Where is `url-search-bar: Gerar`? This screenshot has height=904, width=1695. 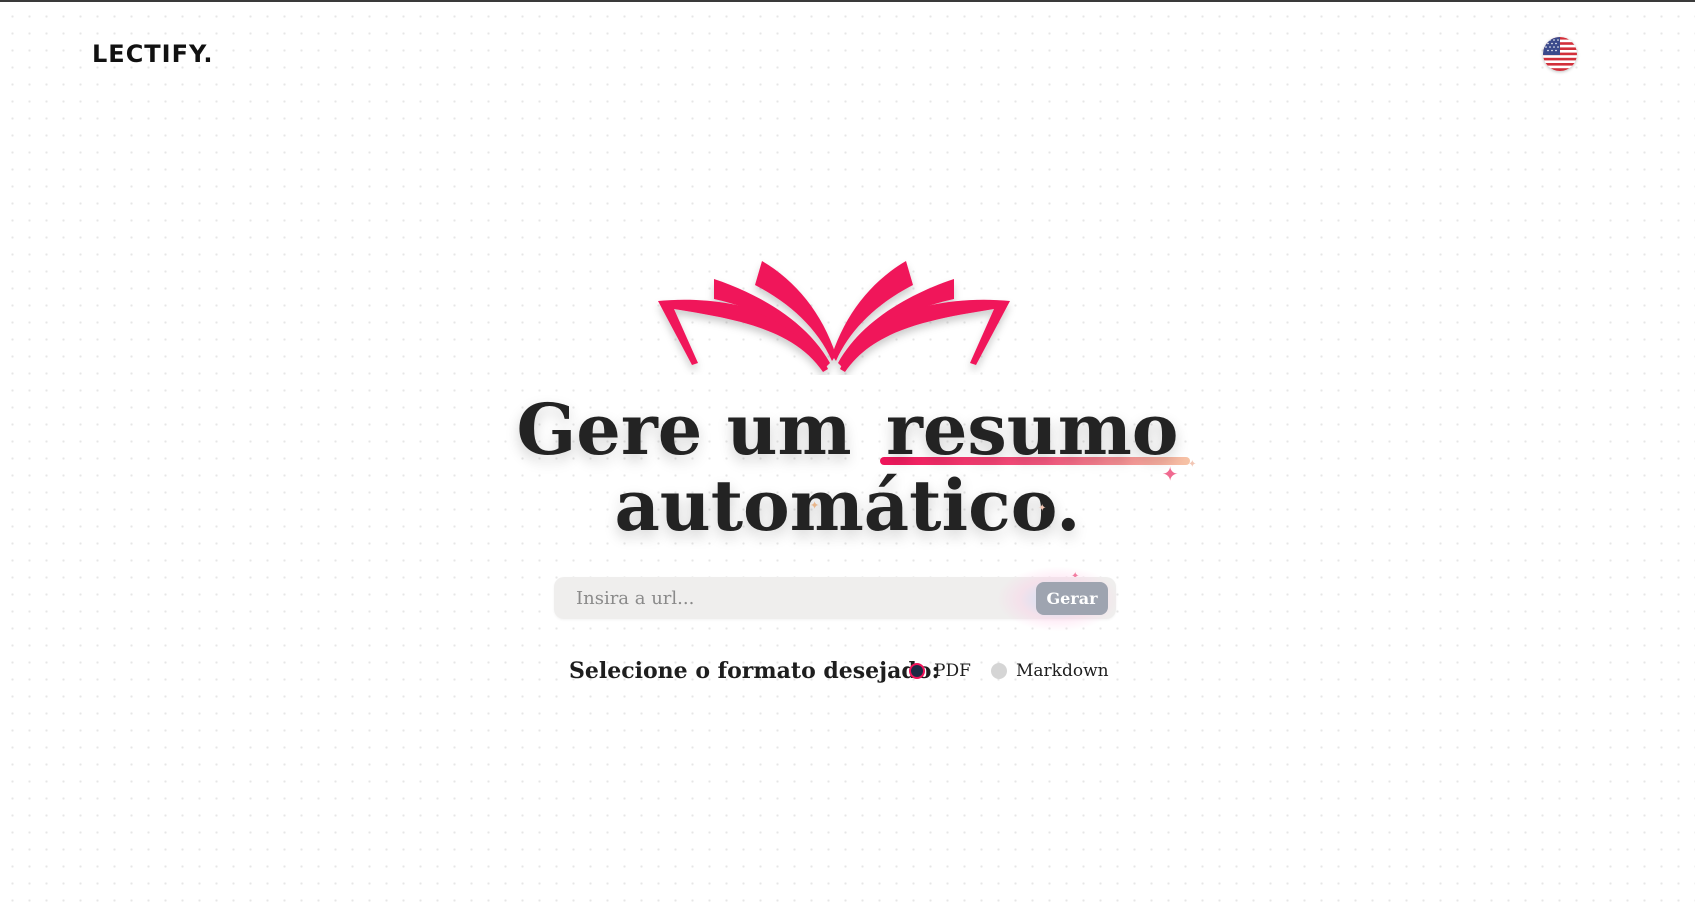 url-search-bar: Gerar is located at coordinates (836, 599).